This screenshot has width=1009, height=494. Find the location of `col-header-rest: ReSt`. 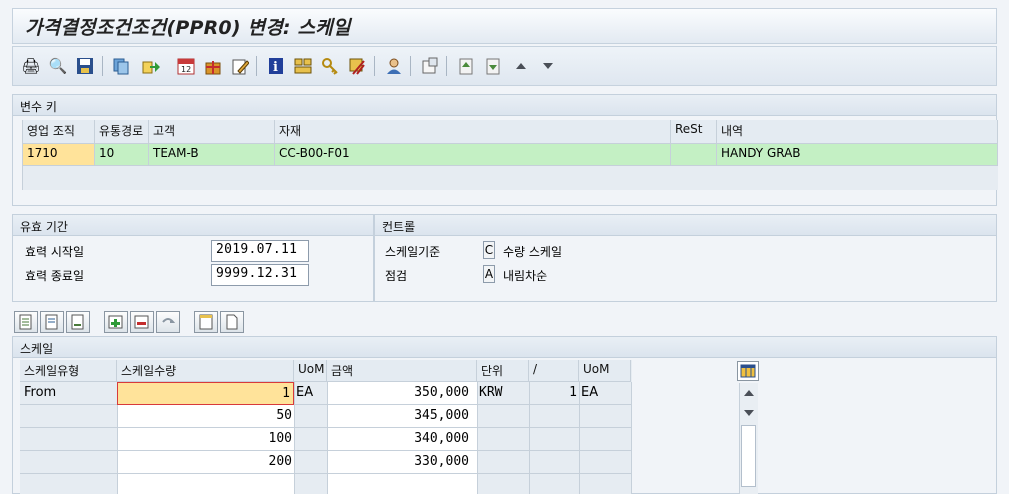

col-header-rest: ReSt is located at coordinates (694, 132).